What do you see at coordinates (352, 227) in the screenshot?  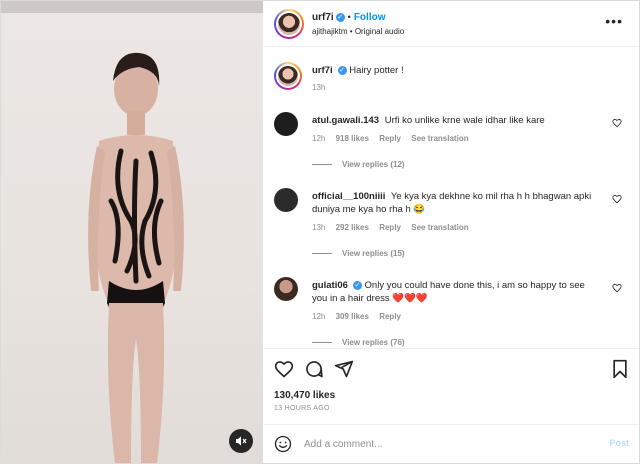 I see `comment-likes: 292 likes` at bounding box center [352, 227].